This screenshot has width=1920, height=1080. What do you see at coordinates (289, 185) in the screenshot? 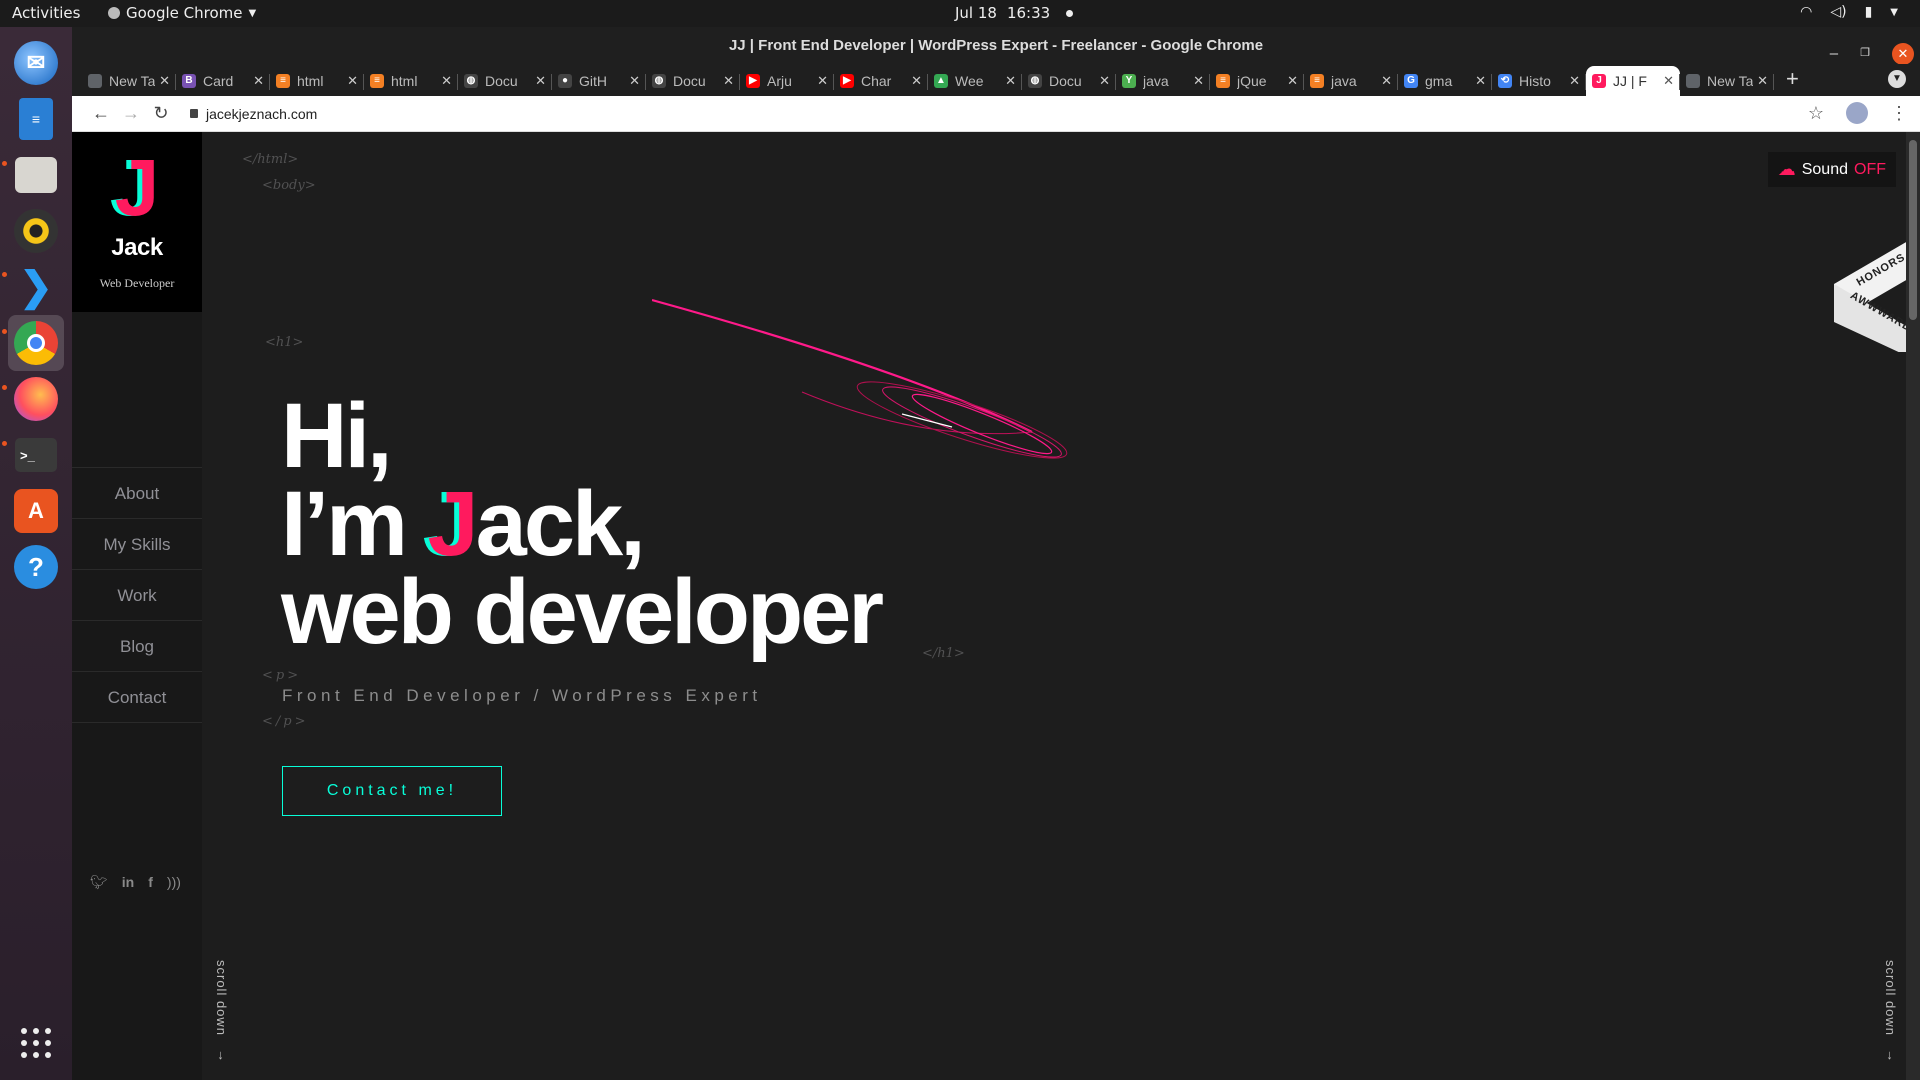
I see `code-tag-body: <body>` at bounding box center [289, 185].